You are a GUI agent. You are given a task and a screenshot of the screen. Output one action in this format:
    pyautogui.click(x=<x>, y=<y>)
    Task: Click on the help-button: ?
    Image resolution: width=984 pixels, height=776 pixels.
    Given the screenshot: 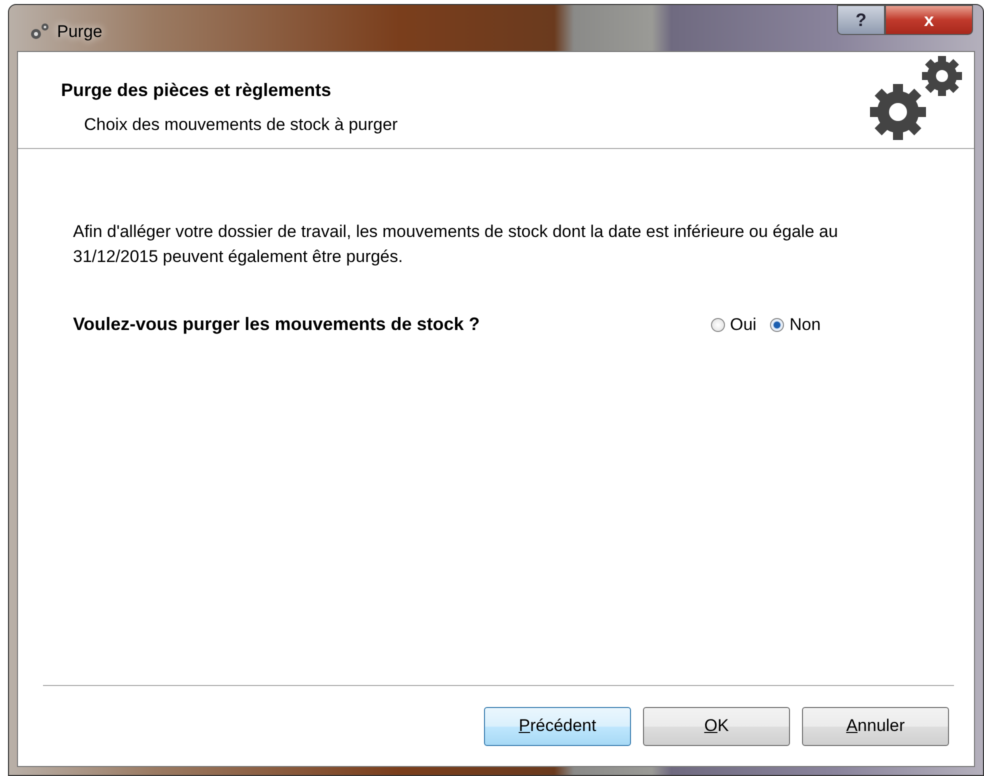 What is the action you would take?
    pyautogui.click(x=861, y=20)
    